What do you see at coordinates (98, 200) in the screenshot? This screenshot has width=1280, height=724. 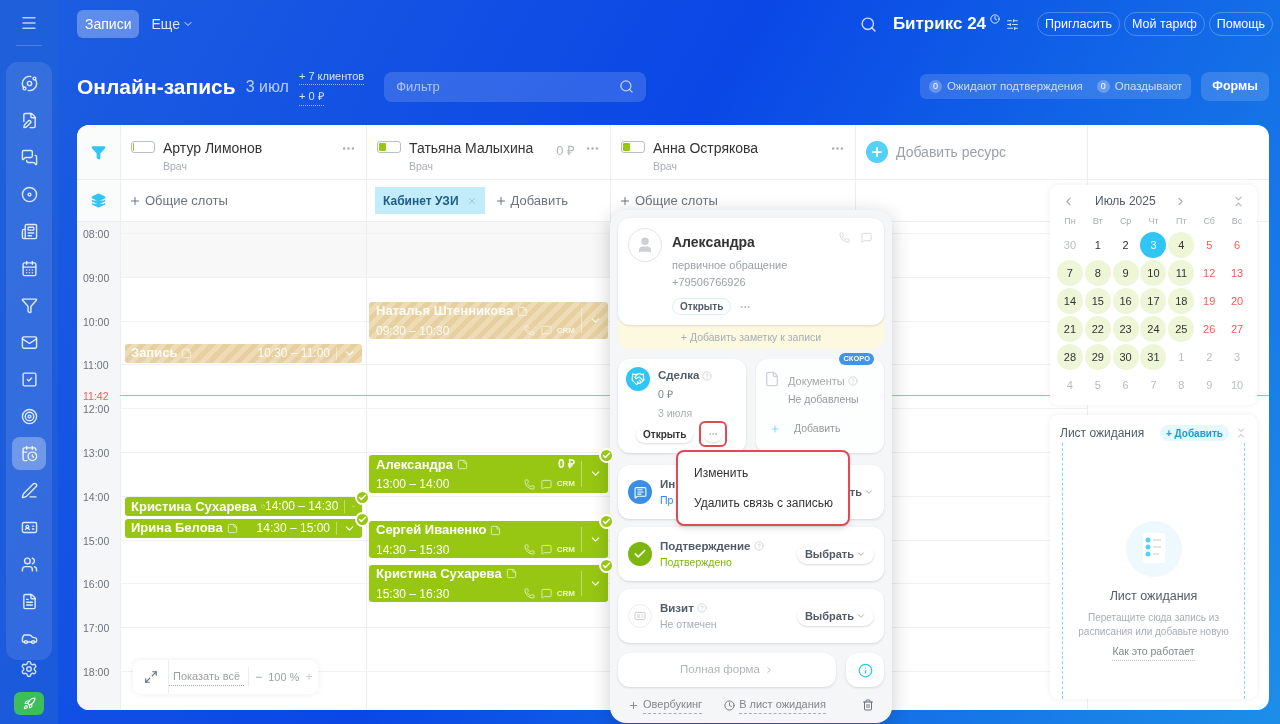 I see `layers-icon` at bounding box center [98, 200].